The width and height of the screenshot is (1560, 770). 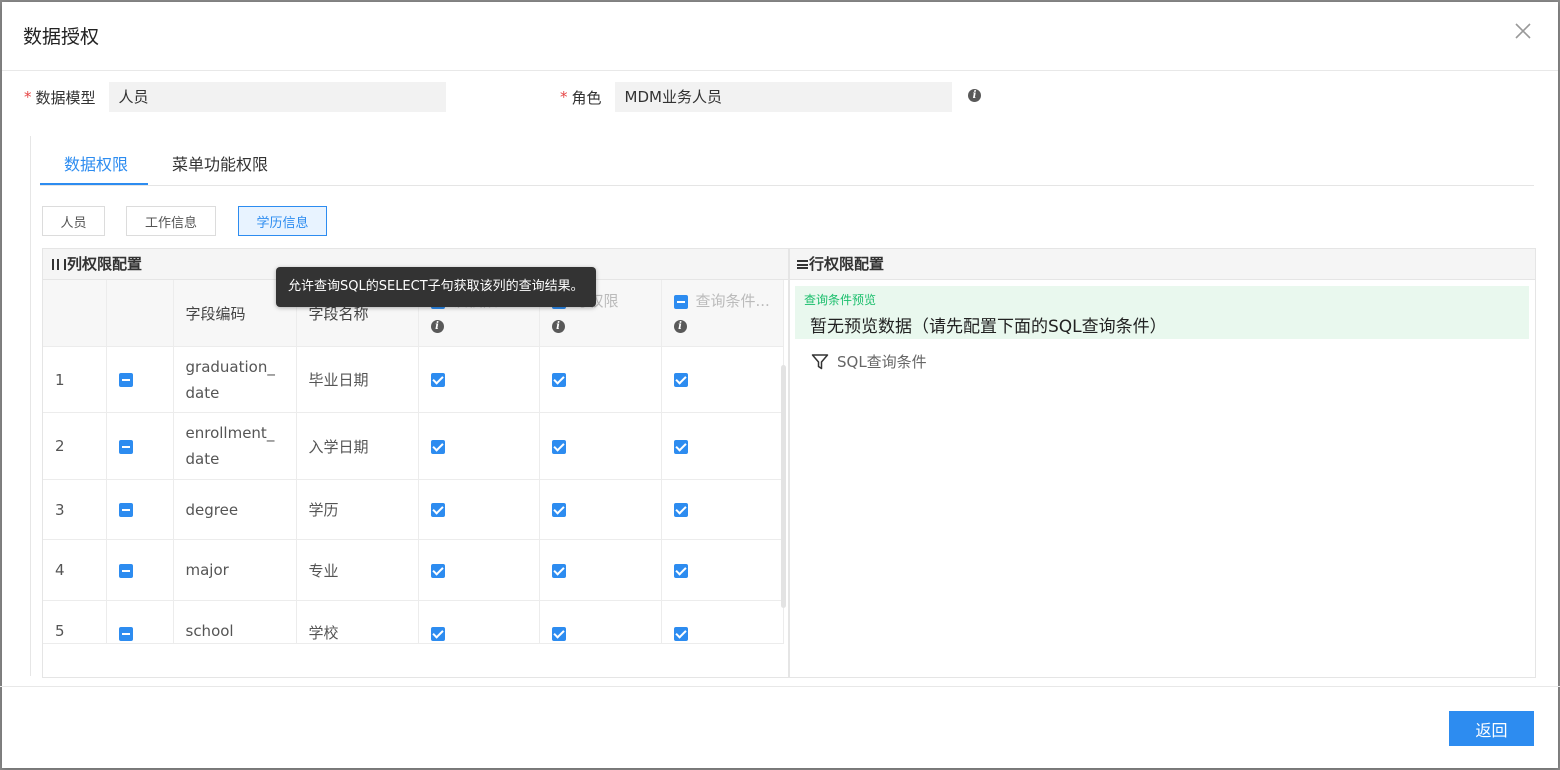 What do you see at coordinates (59, 264) in the screenshot?
I see `column-icon` at bounding box center [59, 264].